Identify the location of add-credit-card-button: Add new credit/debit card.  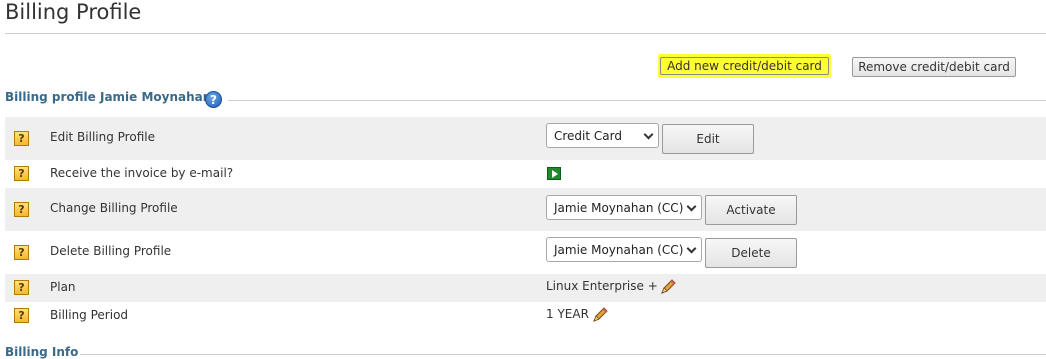
(744, 66).